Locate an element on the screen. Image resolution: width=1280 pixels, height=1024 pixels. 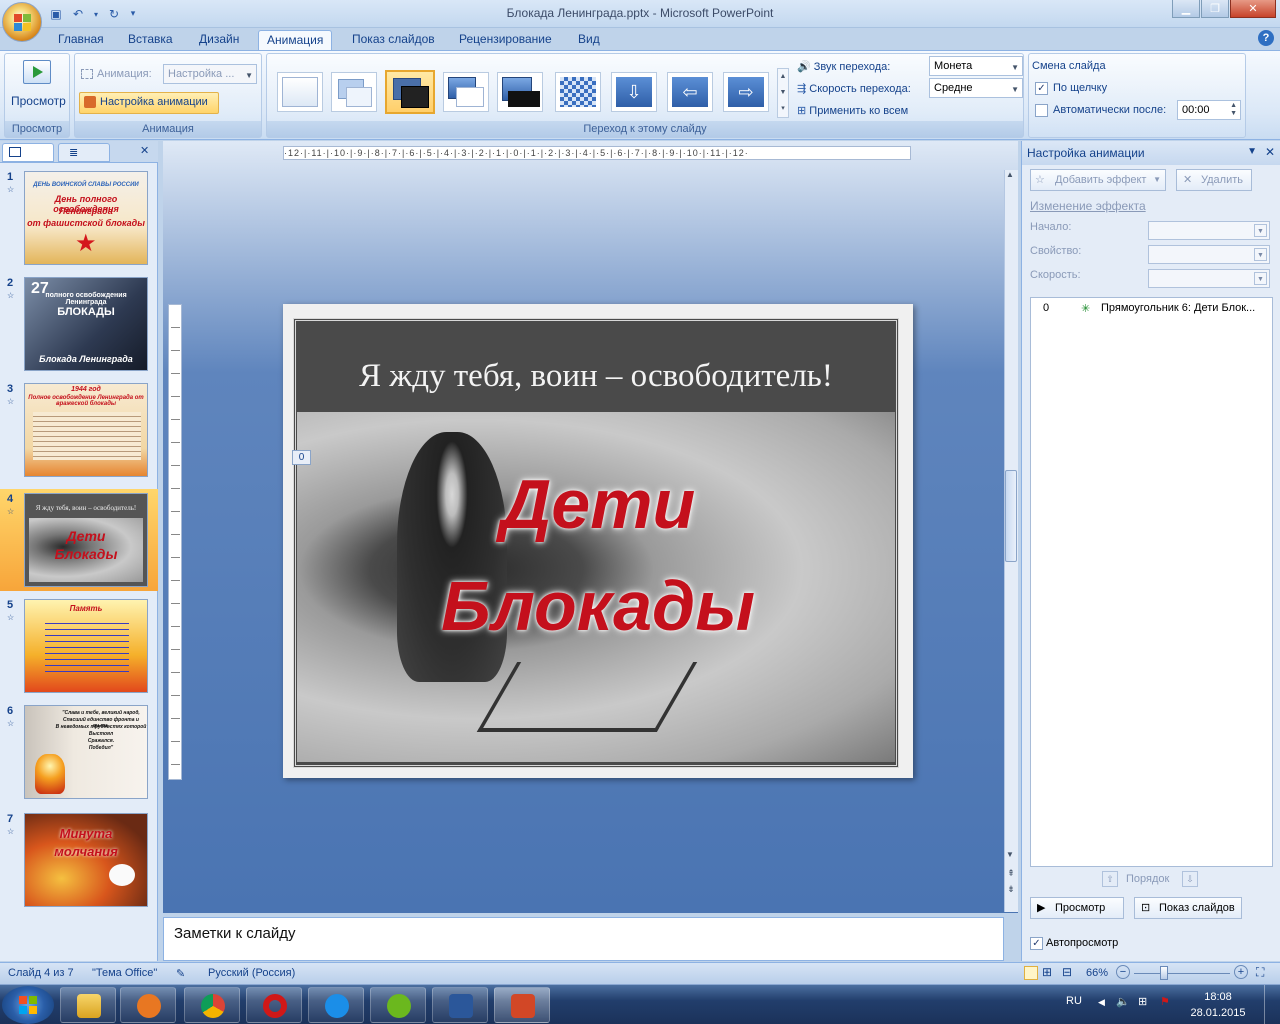
network-icon: ⊞ is located at coordinates (1142, 1001).